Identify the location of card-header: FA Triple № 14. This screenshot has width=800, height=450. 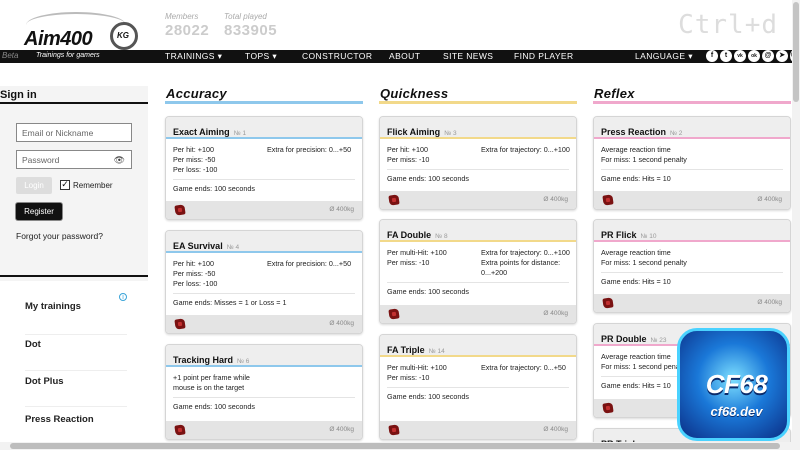
(478, 346).